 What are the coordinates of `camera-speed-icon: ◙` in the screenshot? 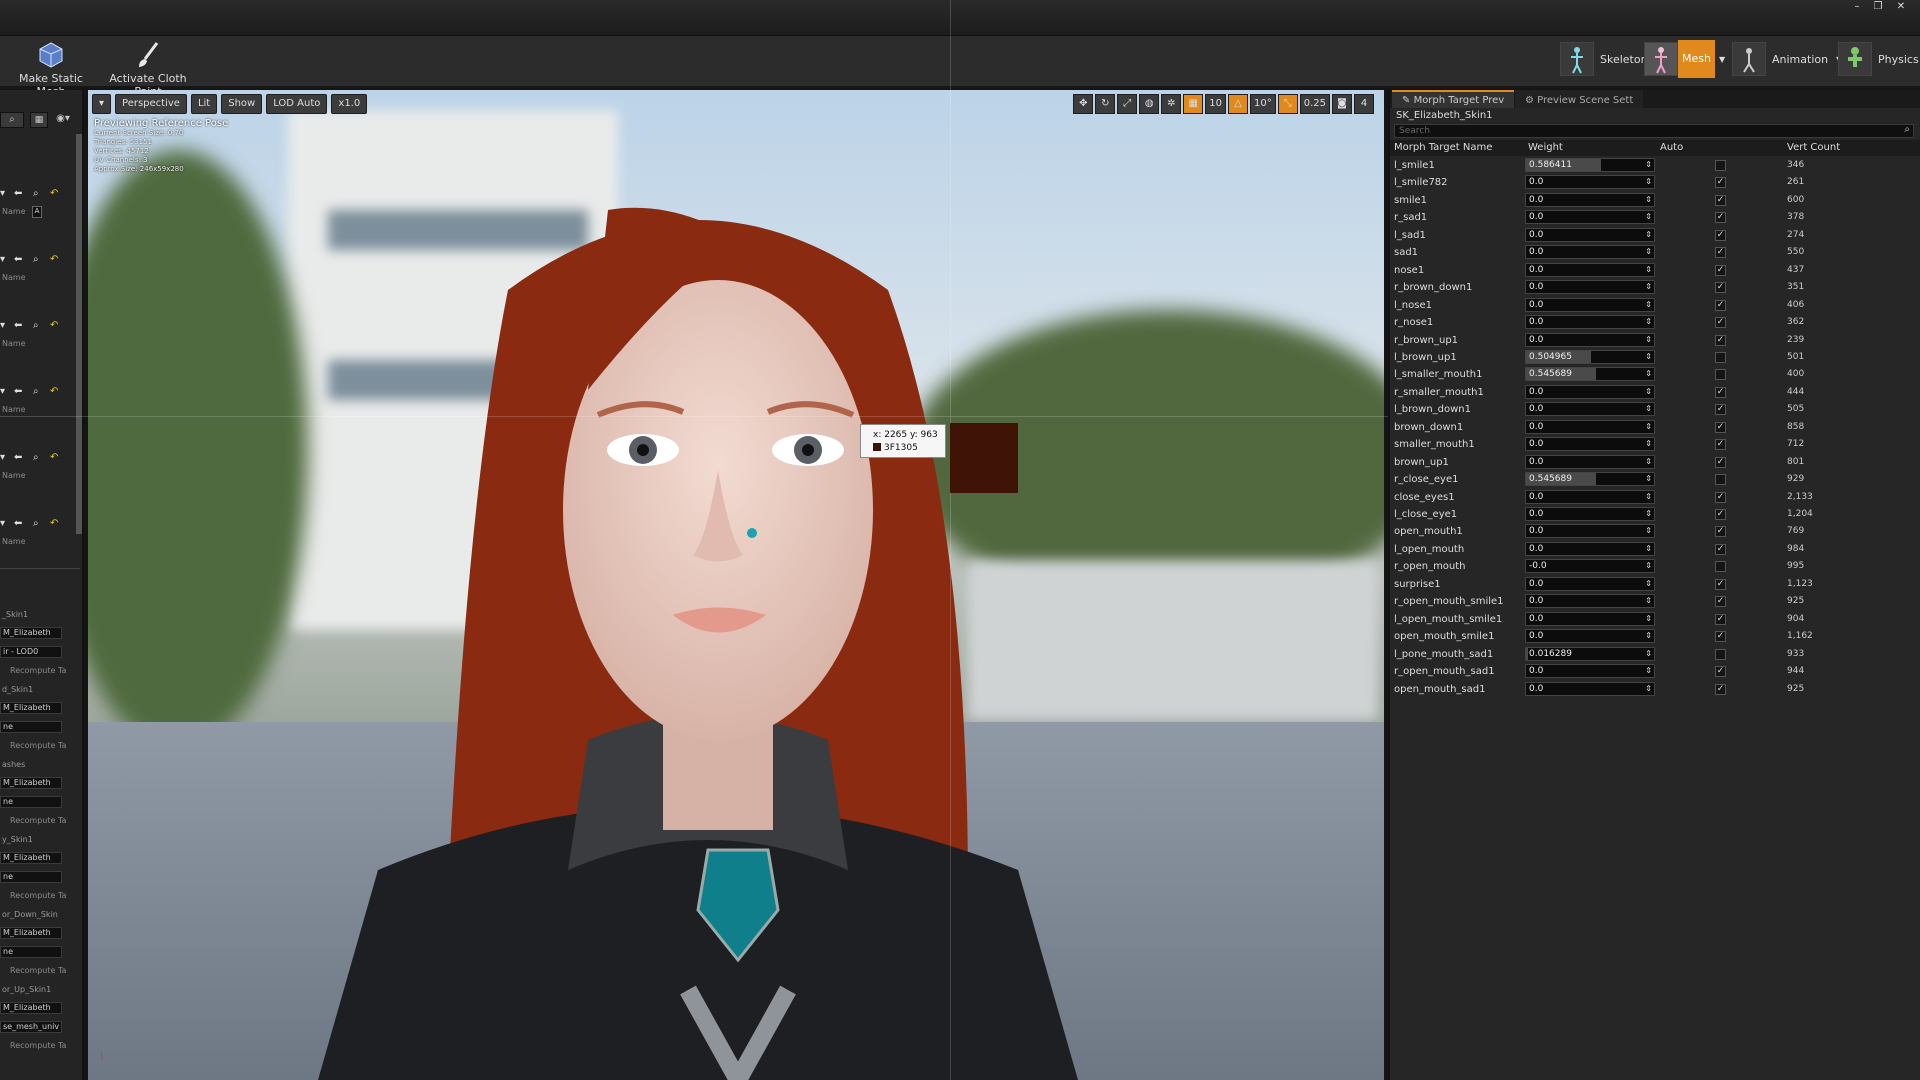 It's located at (1342, 104).